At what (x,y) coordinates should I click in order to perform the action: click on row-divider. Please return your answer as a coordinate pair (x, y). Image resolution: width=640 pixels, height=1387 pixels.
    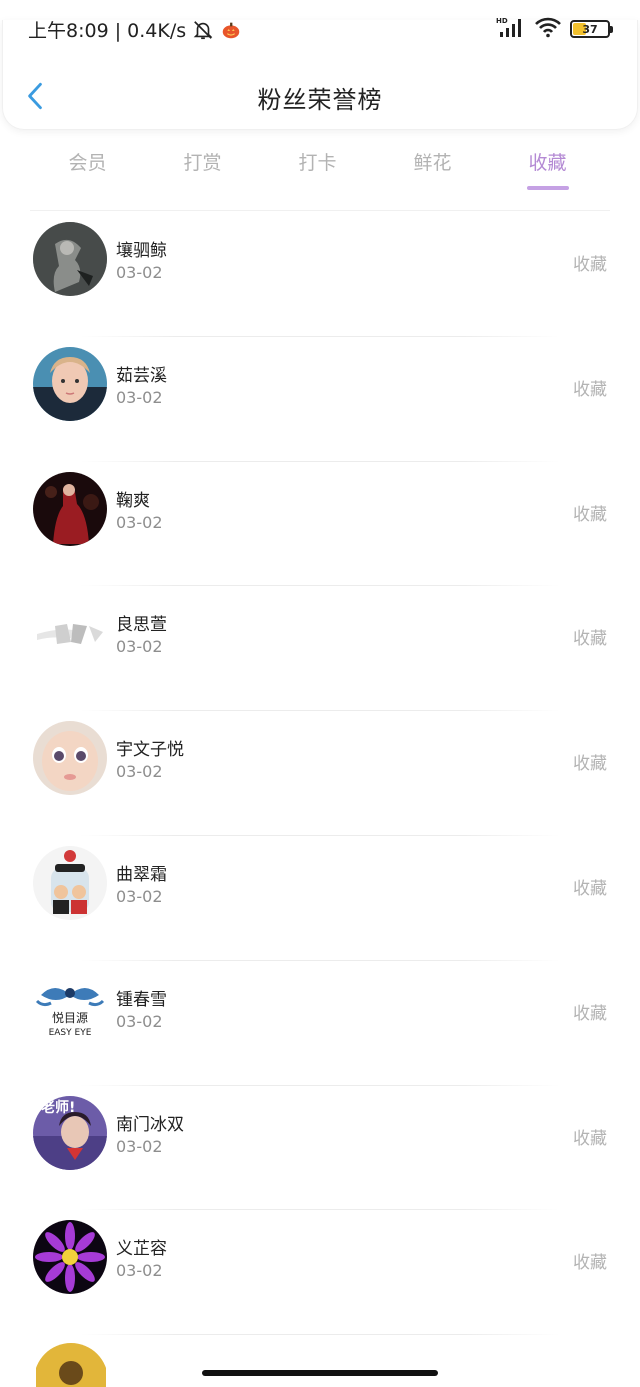
    Looking at the image, I should click on (320, 1335).